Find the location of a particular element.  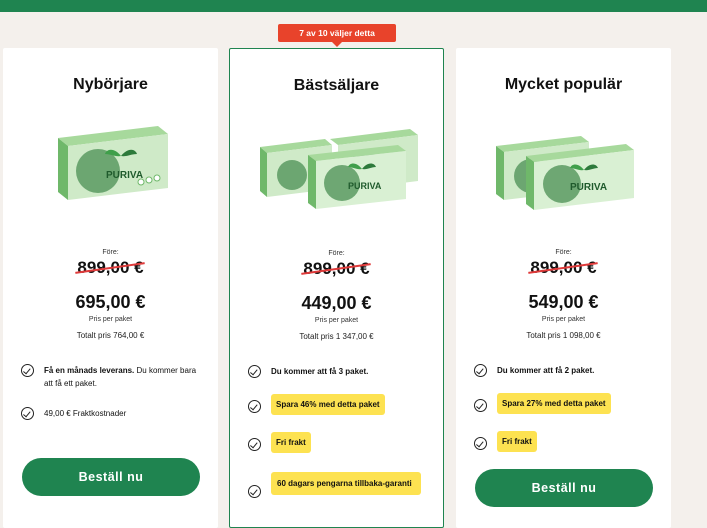

feature-bold-text: Få en månads leverans. is located at coordinates (89, 370).